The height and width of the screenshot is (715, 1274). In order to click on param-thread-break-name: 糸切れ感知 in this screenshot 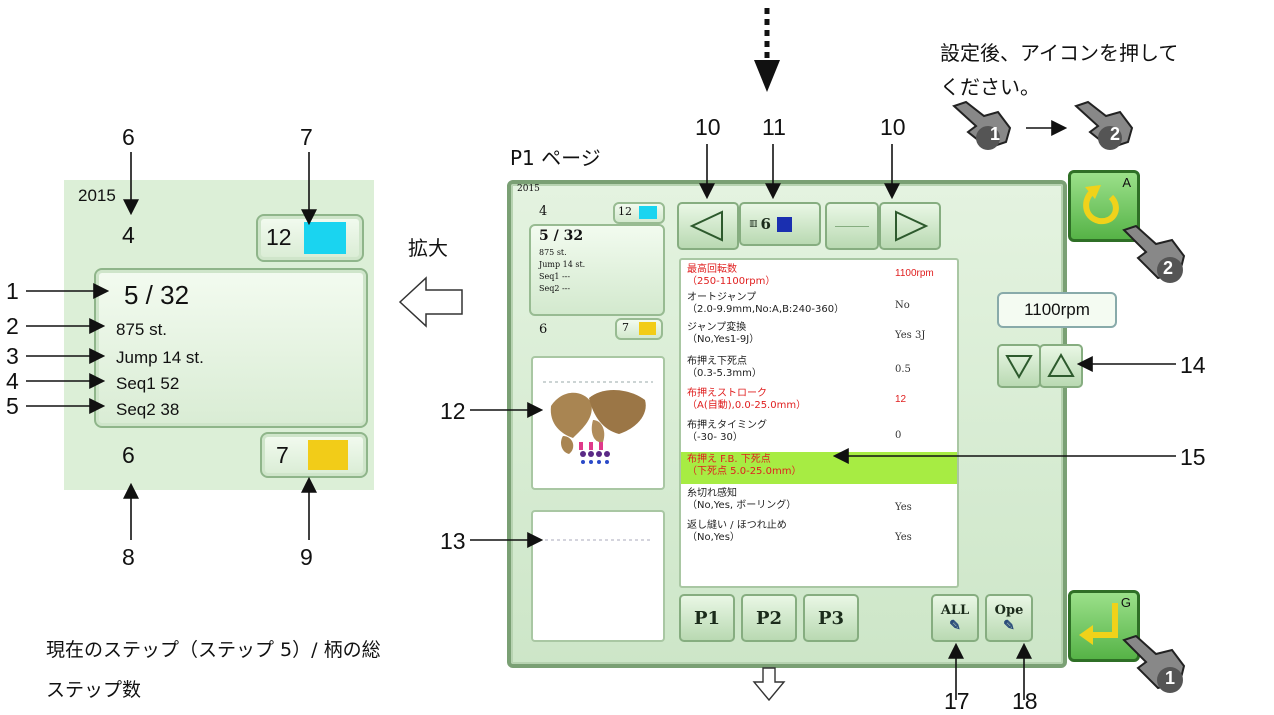, I will do `click(712, 494)`.